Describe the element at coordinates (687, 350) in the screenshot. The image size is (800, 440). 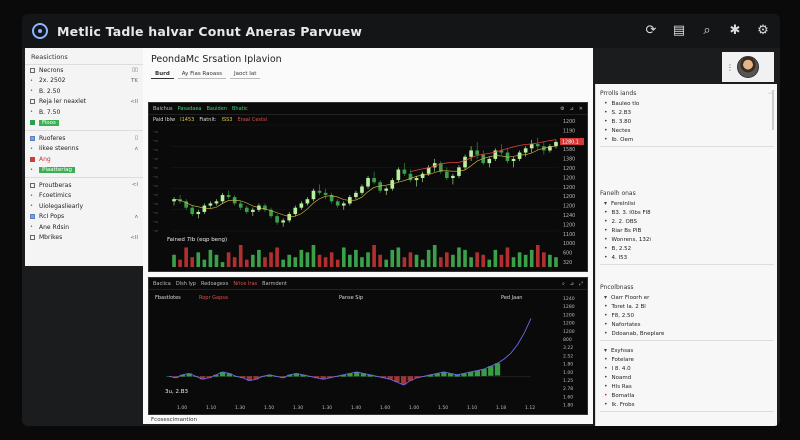
I see `right-panel-item: ▾ Esyhsas` at that location.